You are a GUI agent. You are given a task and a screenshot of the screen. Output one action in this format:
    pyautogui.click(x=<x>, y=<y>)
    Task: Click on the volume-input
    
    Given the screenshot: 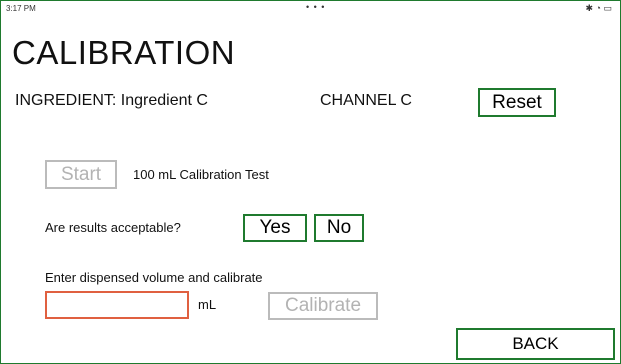 What is the action you would take?
    pyautogui.click(x=117, y=305)
    